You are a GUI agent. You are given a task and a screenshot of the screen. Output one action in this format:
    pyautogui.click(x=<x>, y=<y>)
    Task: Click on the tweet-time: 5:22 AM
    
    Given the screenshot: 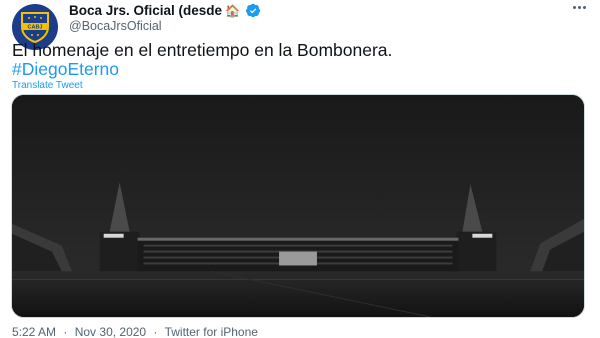 What is the action you would take?
    pyautogui.click(x=34, y=331)
    